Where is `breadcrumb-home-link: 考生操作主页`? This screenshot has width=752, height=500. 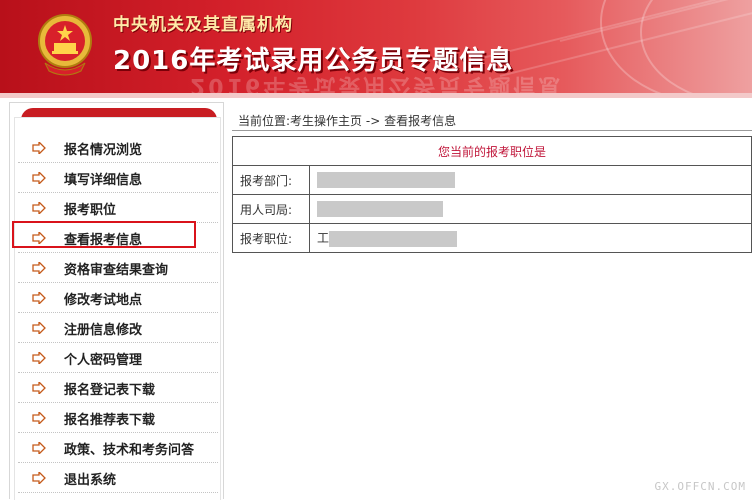
breadcrumb-home-link: 考生操作主页 is located at coordinates (326, 121).